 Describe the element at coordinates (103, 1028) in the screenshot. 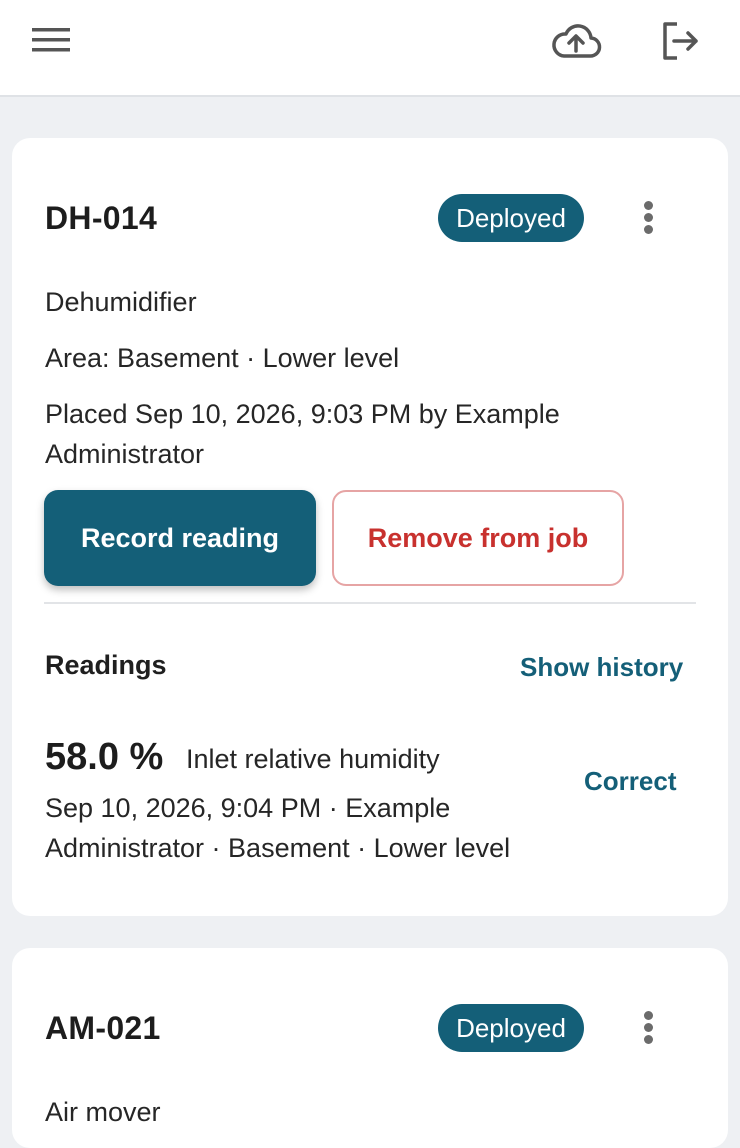

I see `equipment-id: AM-021` at that location.